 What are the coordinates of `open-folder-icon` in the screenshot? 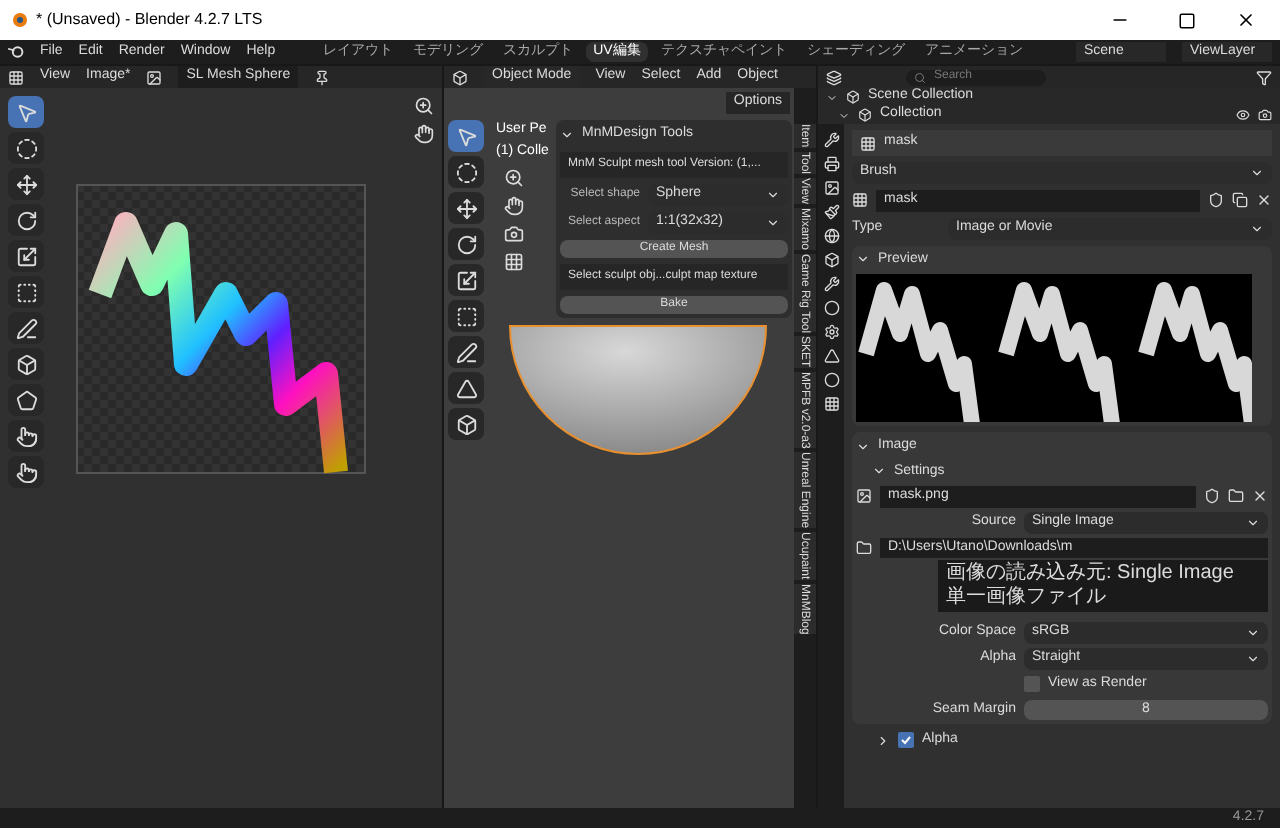 It's located at (1236, 496).